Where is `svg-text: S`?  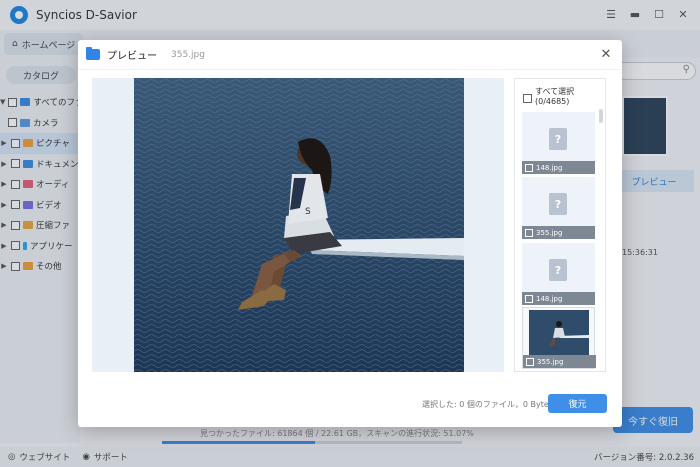
svg-text: S is located at coordinates (308, 212).